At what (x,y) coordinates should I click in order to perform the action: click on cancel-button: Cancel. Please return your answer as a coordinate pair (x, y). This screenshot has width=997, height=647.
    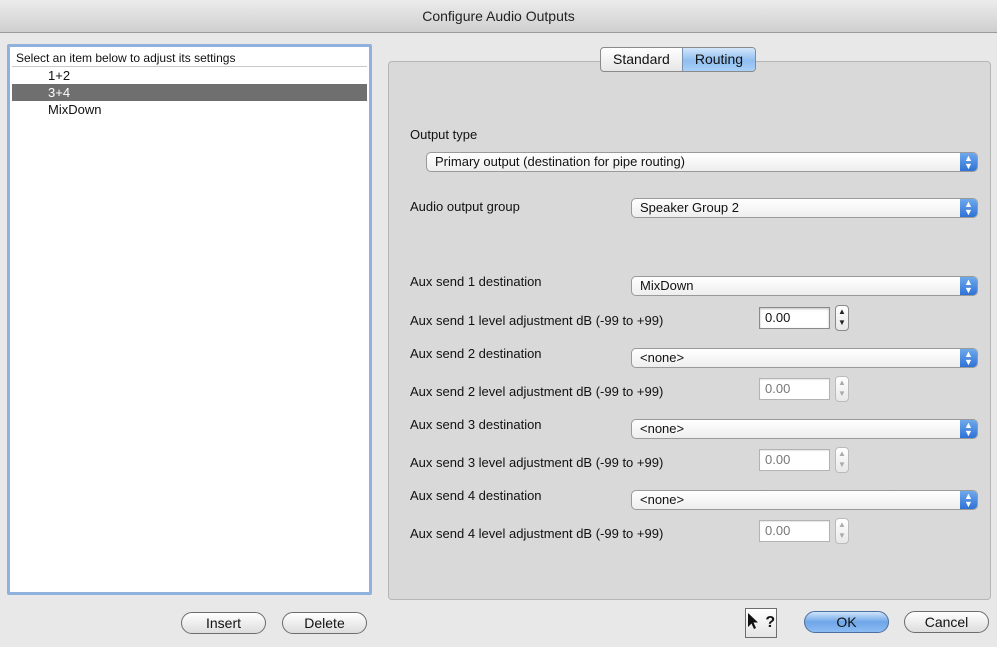
    Looking at the image, I should click on (946, 622).